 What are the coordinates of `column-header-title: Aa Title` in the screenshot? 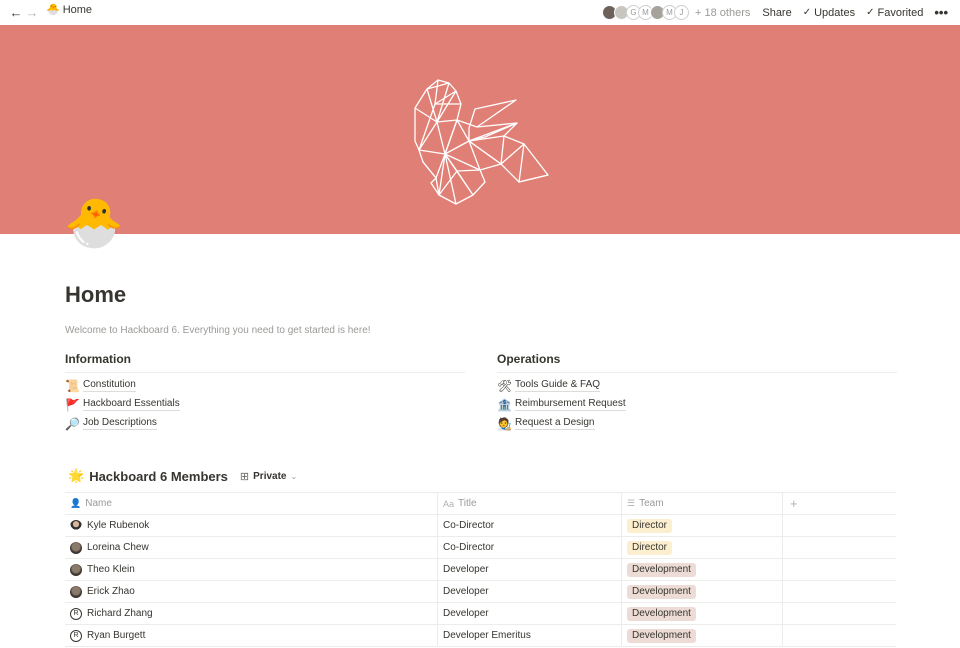 It's located at (530, 503).